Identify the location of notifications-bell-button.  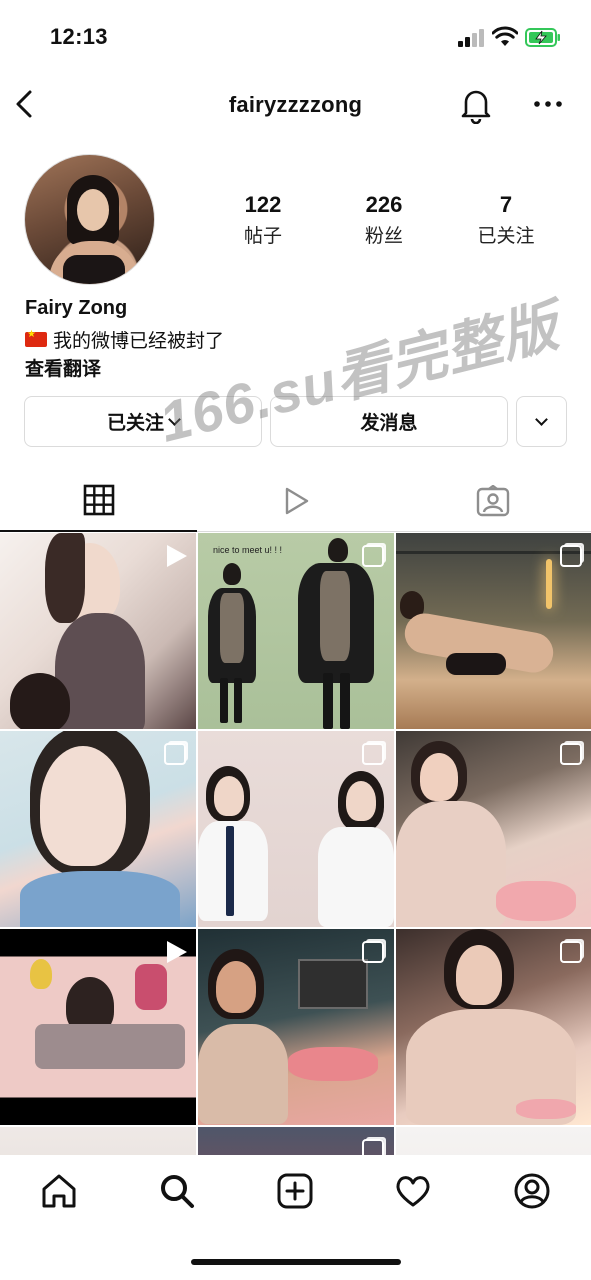
(476, 105).